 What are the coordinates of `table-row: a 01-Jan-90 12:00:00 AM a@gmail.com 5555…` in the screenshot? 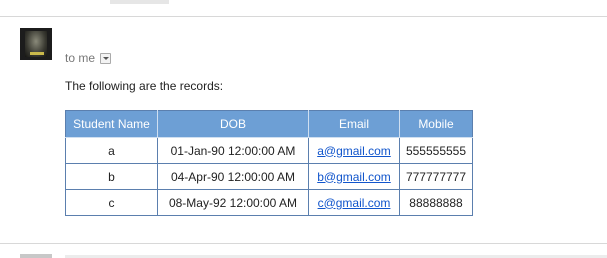 It's located at (269, 150).